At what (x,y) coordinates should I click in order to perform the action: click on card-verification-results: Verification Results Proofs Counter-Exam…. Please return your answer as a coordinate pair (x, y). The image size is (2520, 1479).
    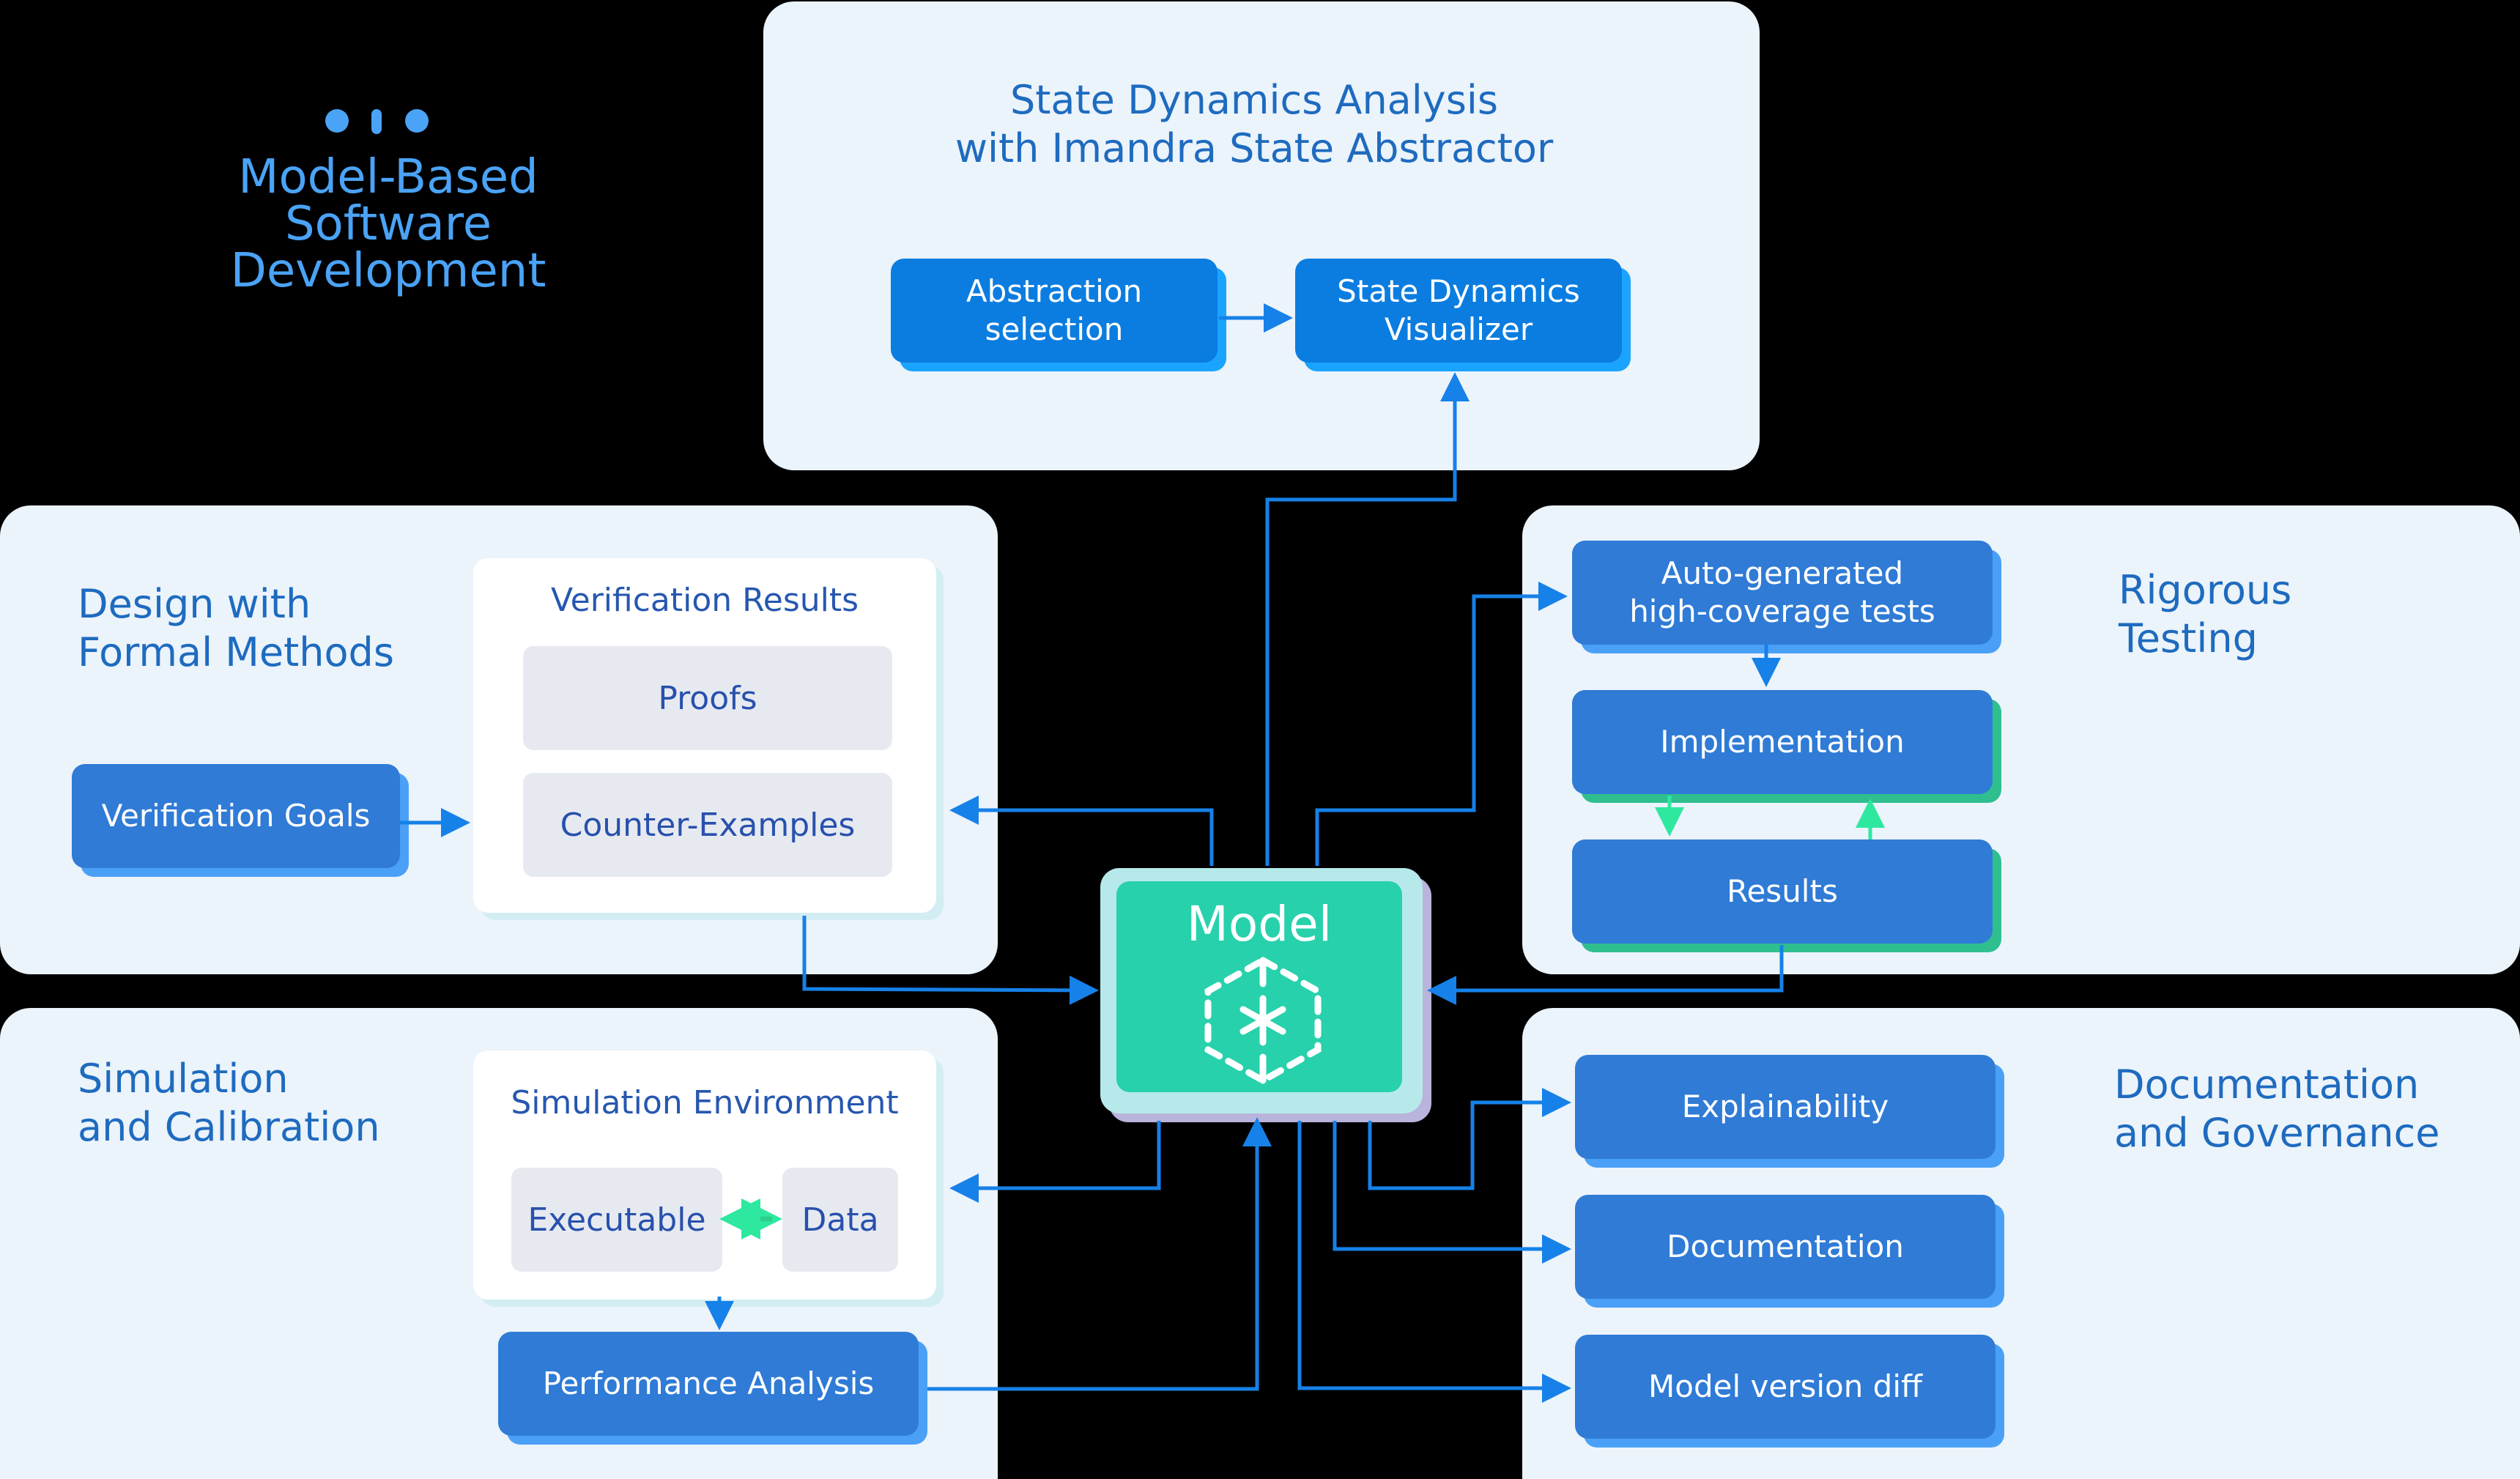
    Looking at the image, I should click on (704, 735).